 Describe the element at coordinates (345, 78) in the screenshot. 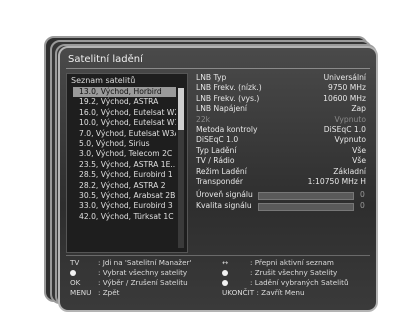

I see `setting-value: Universální` at that location.